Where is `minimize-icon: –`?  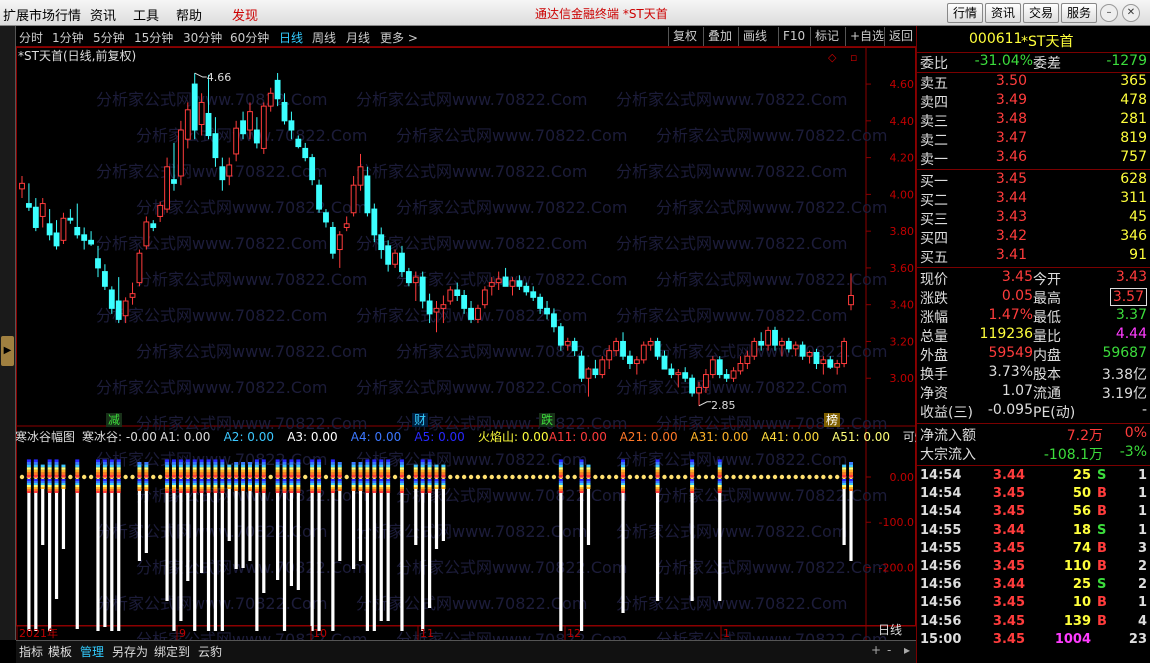 minimize-icon: – is located at coordinates (1109, 13).